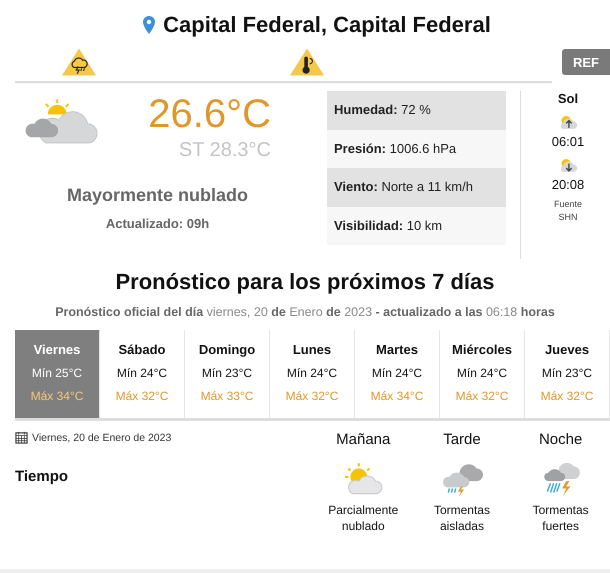 The height and width of the screenshot is (573, 610). Describe the element at coordinates (227, 374) in the screenshot. I see `day-tab: Domingo Mín 23°C Máx 33°C` at that location.